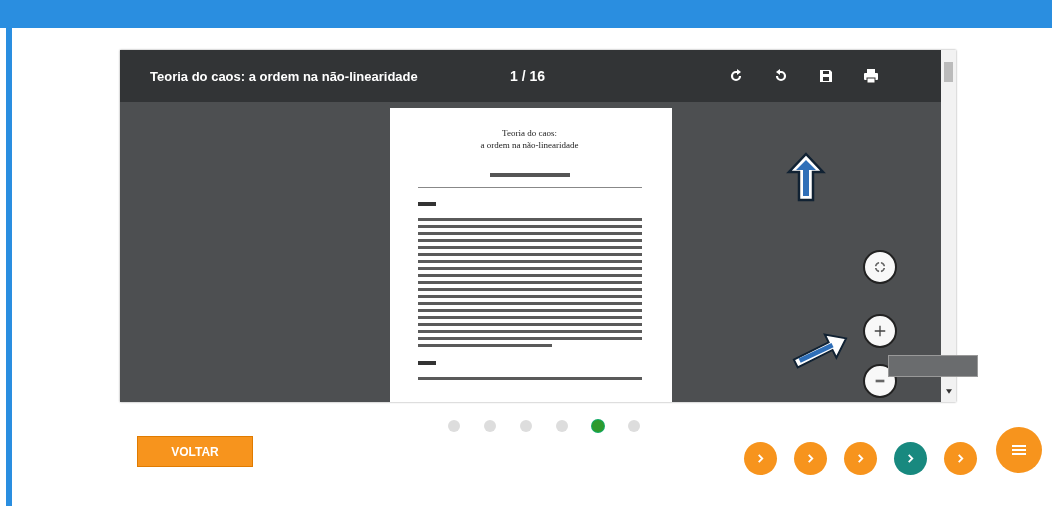 The image size is (1052, 506). Describe the element at coordinates (529, 140) in the screenshot. I see `page-heading: Teoria do caos: a ordem na não-linearidade` at that location.